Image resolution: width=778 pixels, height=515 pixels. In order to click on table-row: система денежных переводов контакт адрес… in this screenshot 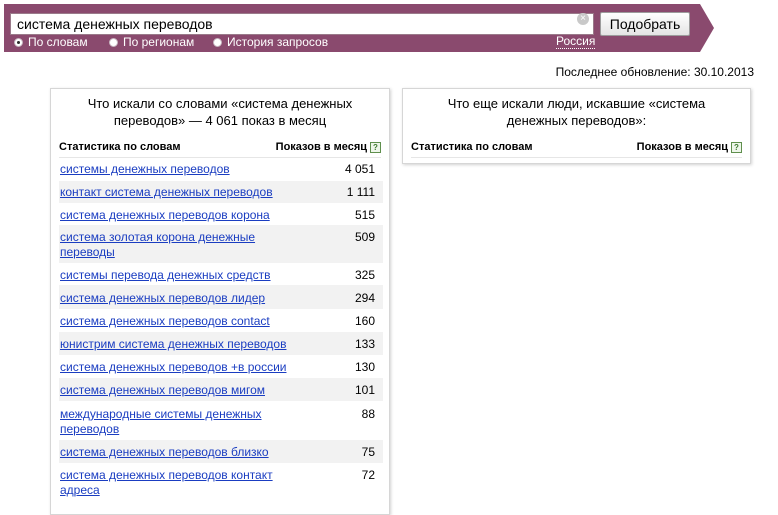, I will do `click(221, 483)`.